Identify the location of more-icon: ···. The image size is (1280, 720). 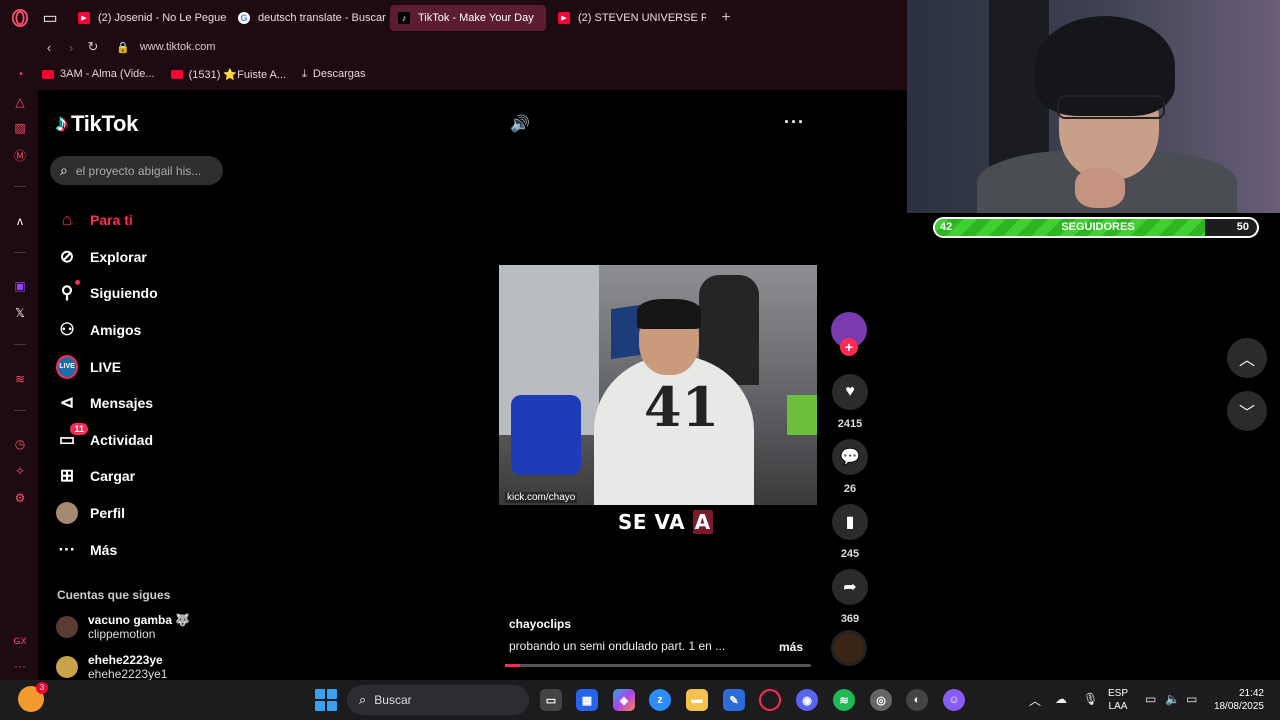
(20, 666).